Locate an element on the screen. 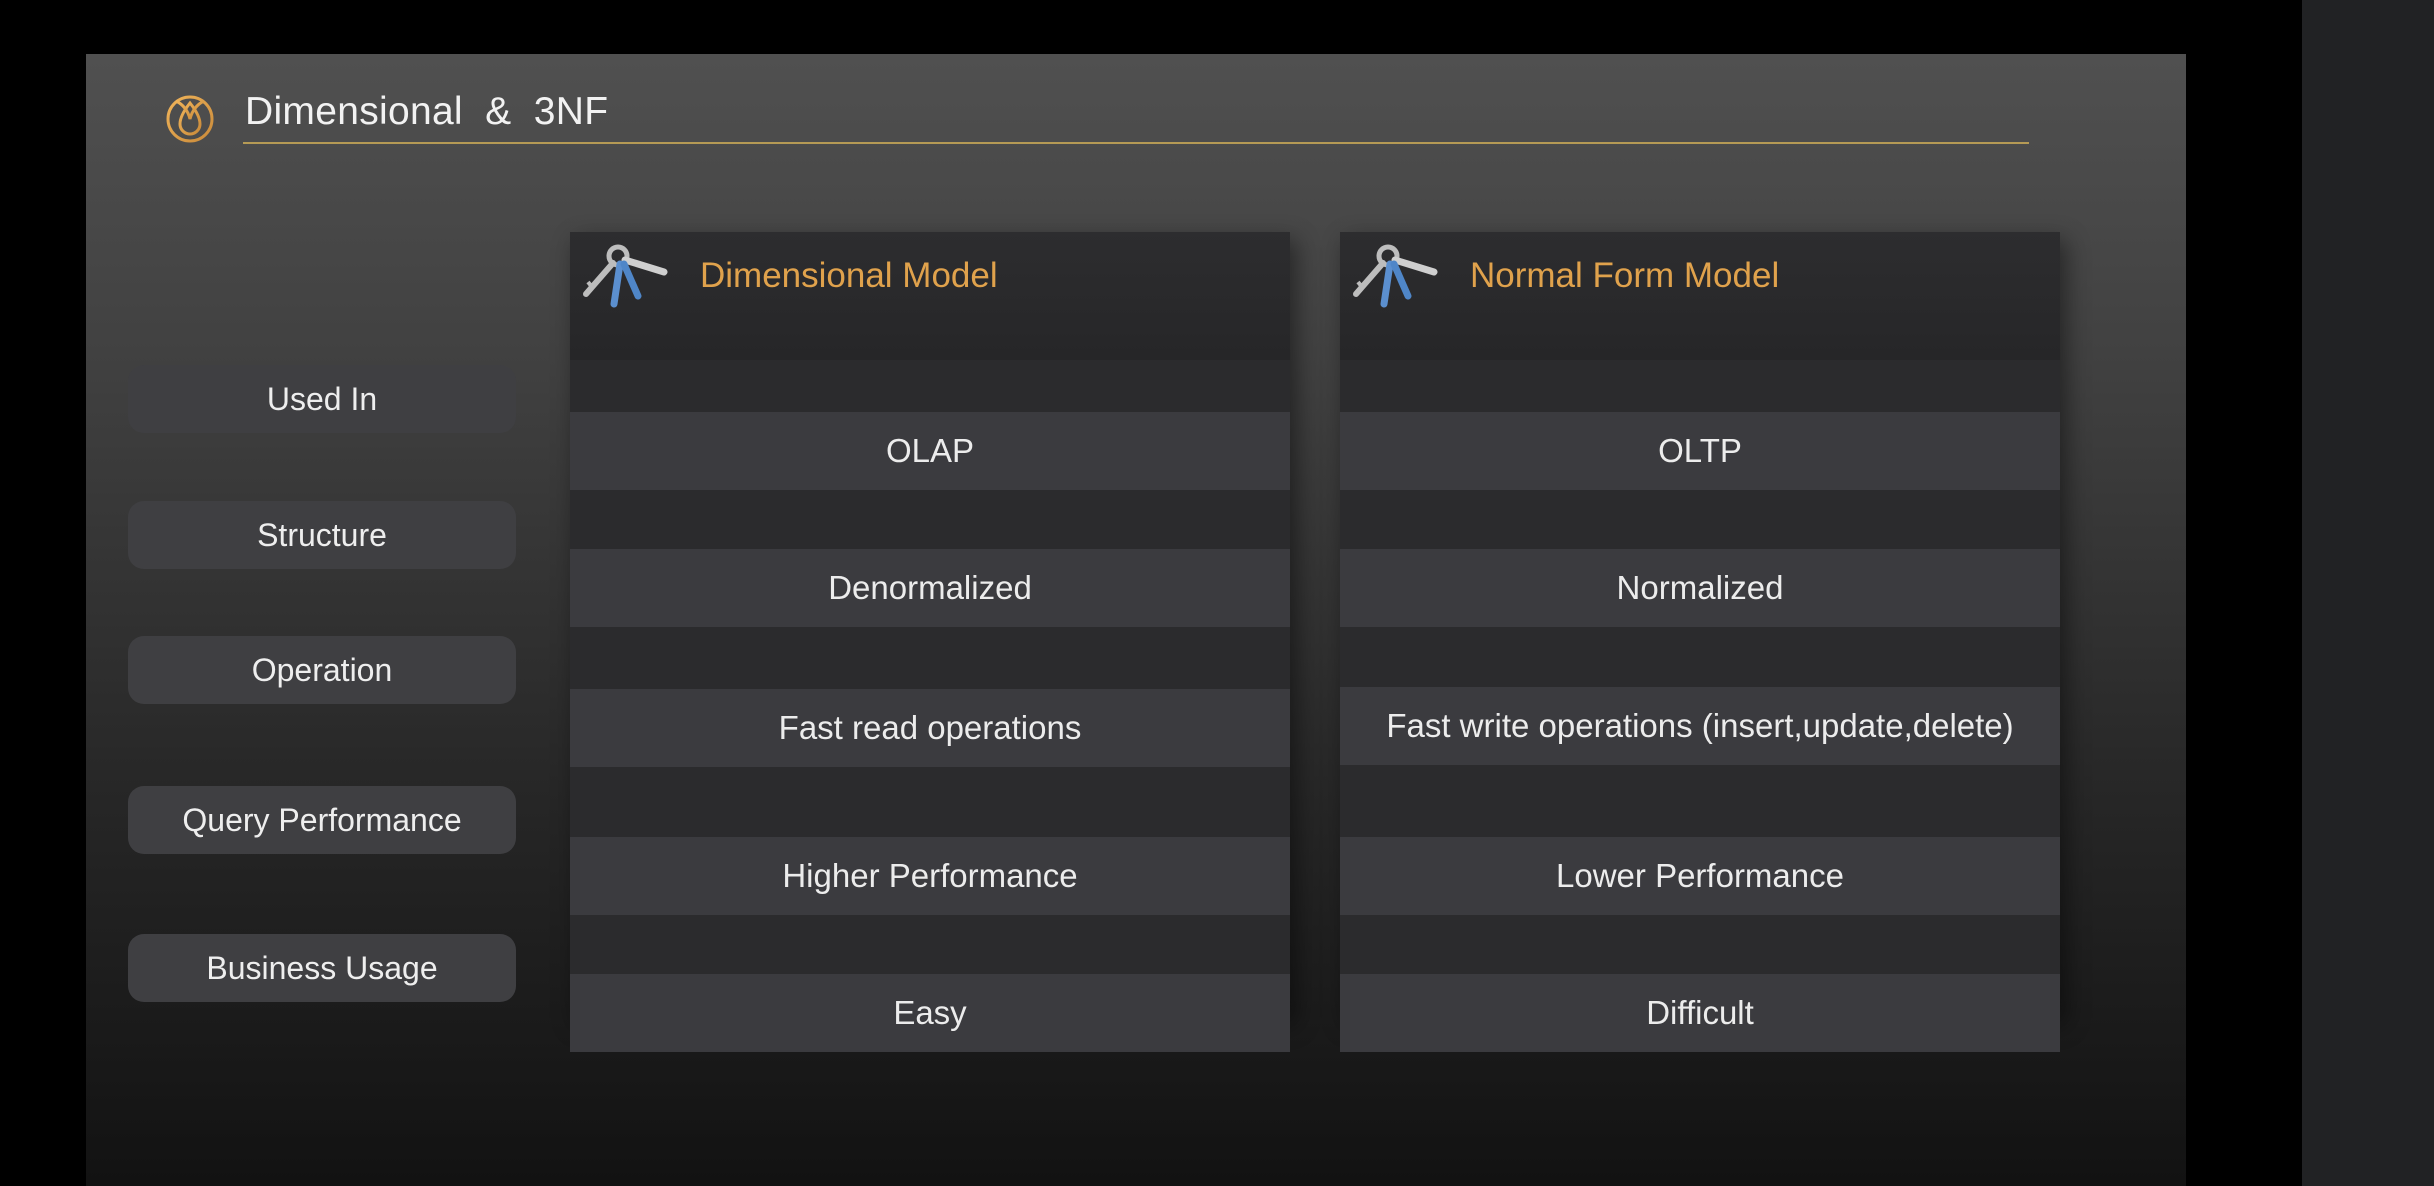 Image resolution: width=2434 pixels, height=1186 pixels. row-label-query-performance: Query Performance is located at coordinates (322, 820).